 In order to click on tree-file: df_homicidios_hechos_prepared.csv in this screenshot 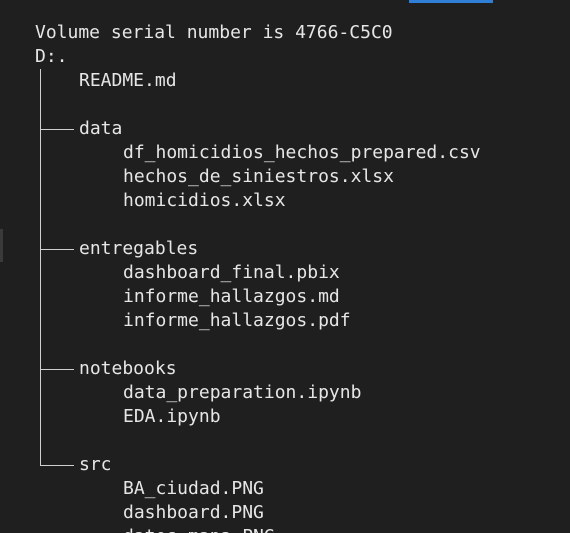, I will do `click(302, 152)`.